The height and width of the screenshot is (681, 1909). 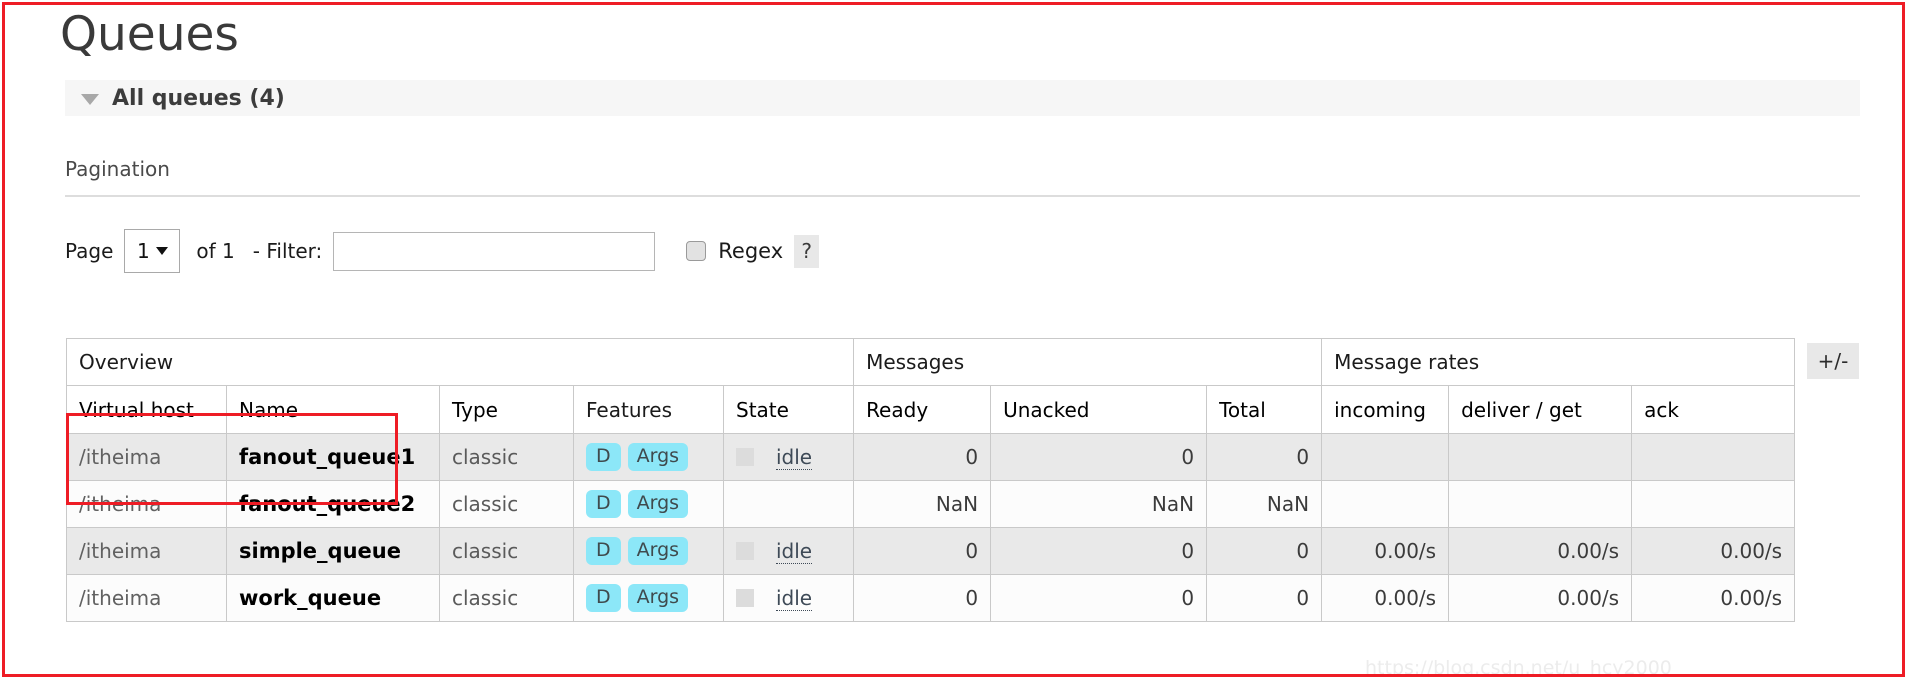 I want to click on table-row: /itheima fanout_queue1 classic D Args idle 0 0 0, so click(x=931, y=457).